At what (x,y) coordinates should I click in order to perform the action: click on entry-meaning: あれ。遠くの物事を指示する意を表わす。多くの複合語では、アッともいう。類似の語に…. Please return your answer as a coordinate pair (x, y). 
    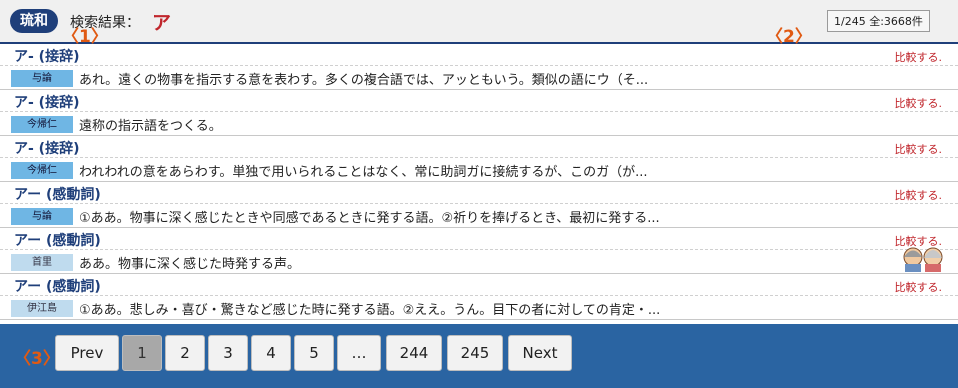
    Looking at the image, I should click on (364, 80).